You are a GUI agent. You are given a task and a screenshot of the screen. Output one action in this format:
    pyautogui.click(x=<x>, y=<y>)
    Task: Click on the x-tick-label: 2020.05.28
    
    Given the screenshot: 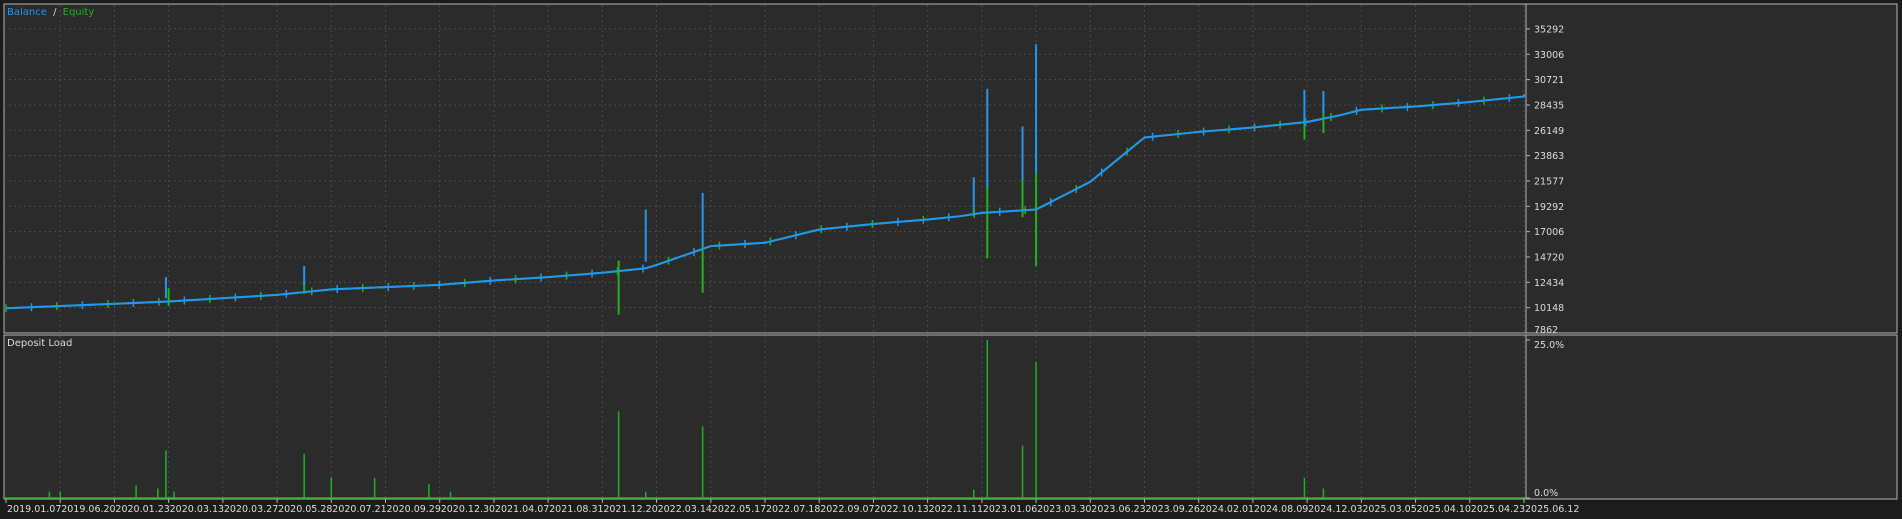 What is the action you would take?
    pyautogui.click(x=305, y=509)
    